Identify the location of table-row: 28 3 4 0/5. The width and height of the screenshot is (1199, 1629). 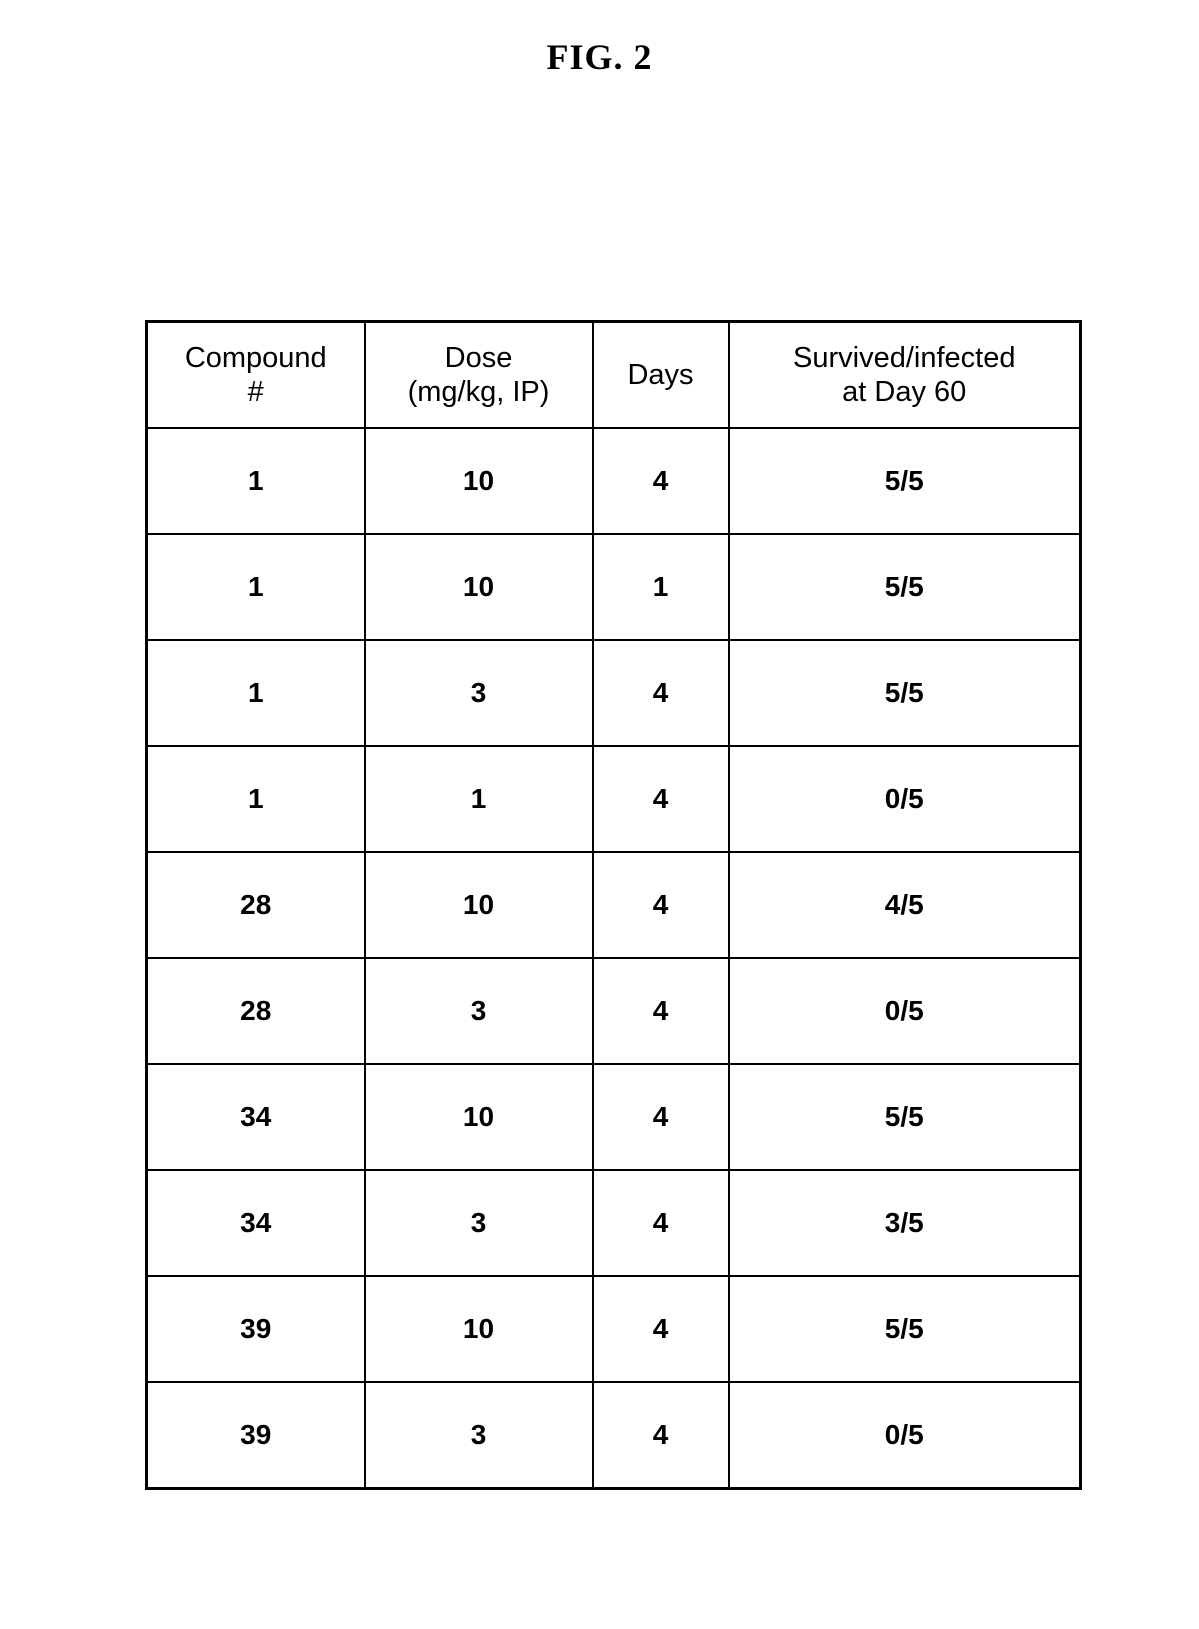
(613, 1011).